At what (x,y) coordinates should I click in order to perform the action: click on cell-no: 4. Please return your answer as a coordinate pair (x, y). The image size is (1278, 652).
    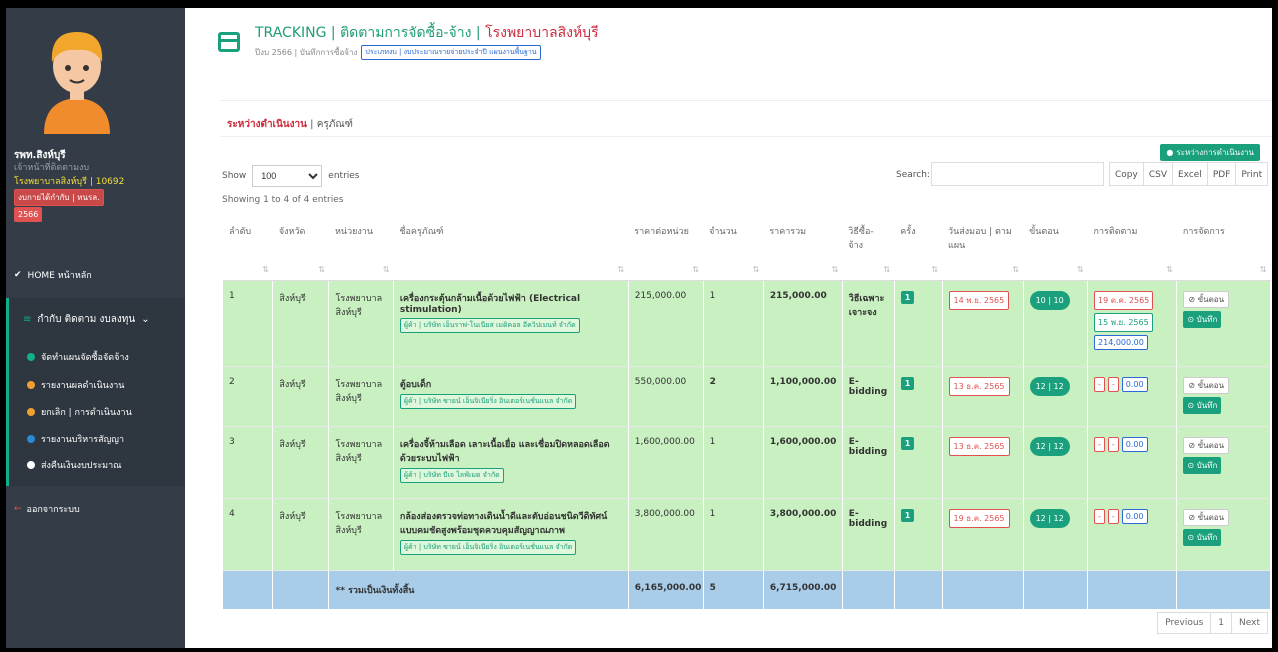
    Looking at the image, I should click on (248, 534).